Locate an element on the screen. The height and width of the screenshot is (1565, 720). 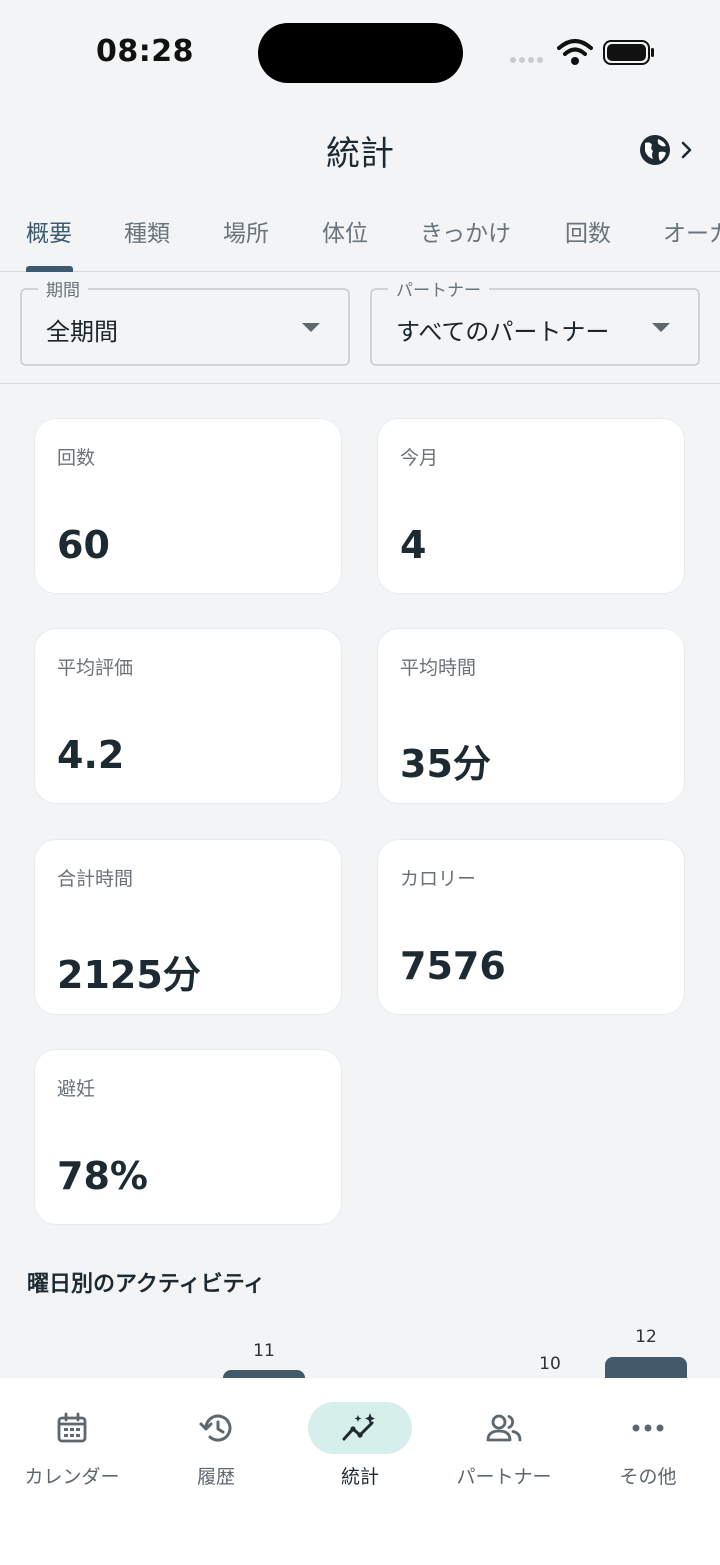
stat-value: 35分 is located at coordinates (445, 764).